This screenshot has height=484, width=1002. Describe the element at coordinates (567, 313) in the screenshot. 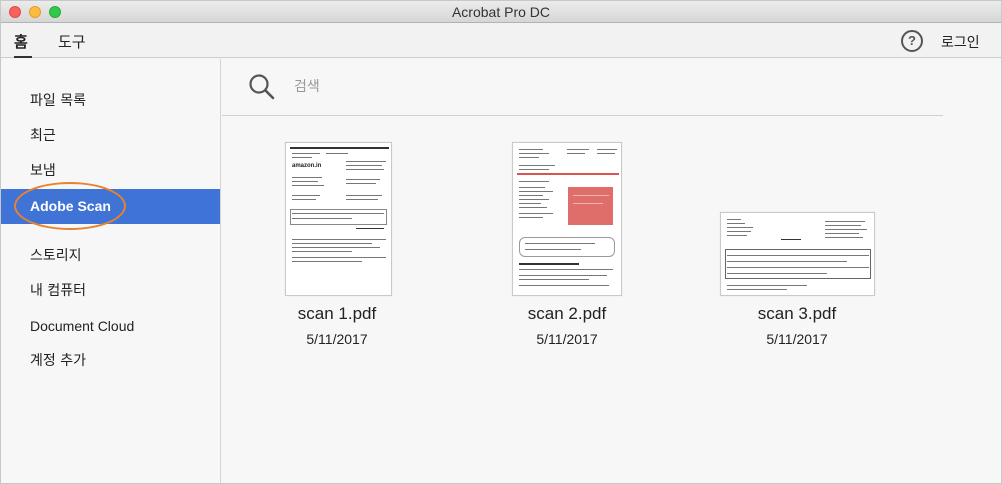

I see `file-name: scan 2.pdf` at that location.